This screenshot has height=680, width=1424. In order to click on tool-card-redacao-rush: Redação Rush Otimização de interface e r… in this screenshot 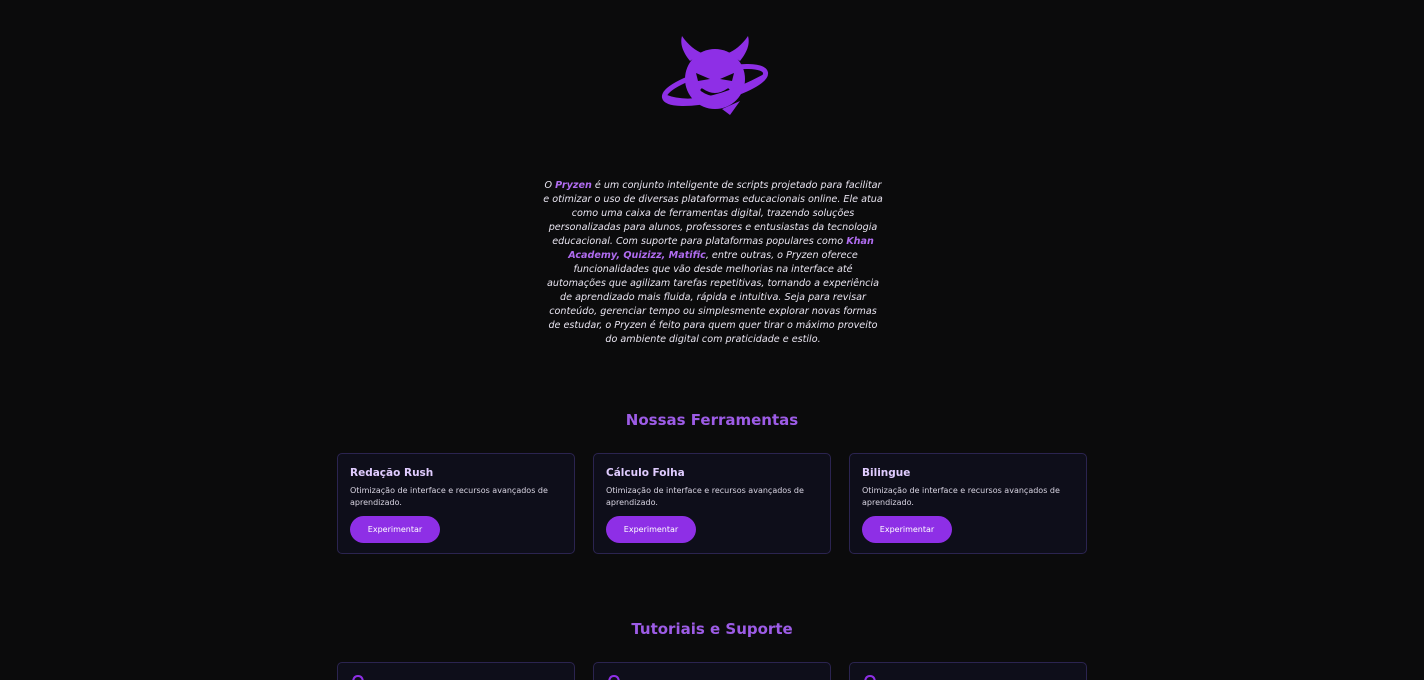, I will do `click(456, 503)`.